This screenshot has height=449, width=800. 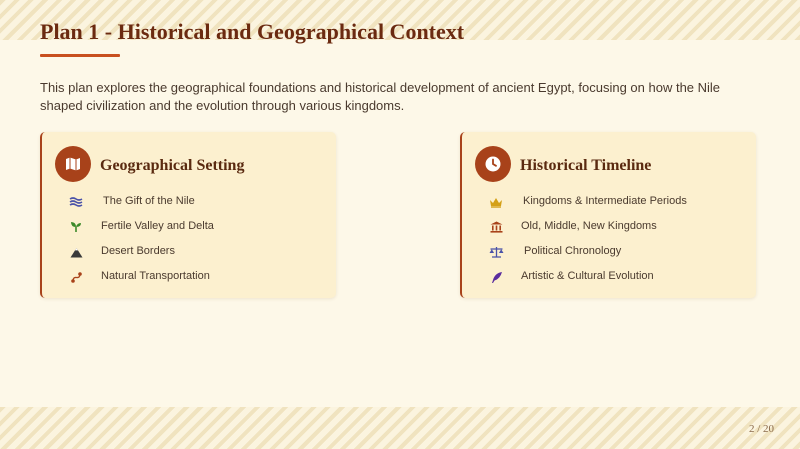 I want to click on list-item: Natural Transportation, so click(x=139, y=277).